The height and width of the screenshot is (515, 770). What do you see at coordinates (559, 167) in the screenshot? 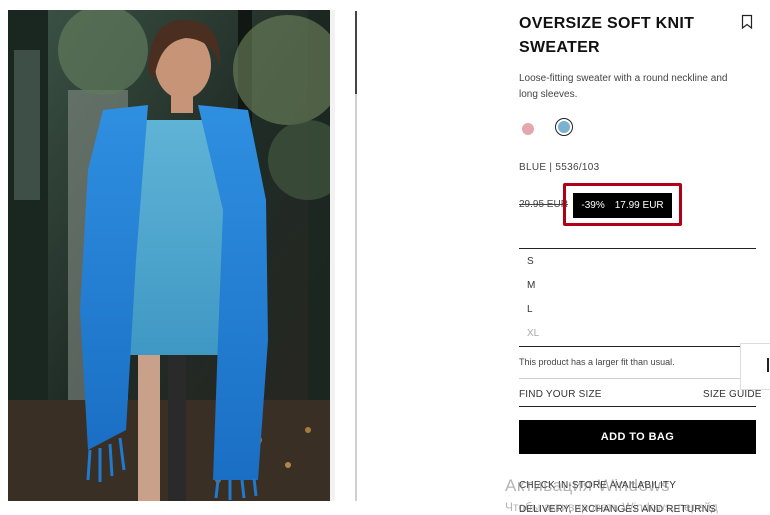
I see `color-code: BLUE | 5536/103` at bounding box center [559, 167].